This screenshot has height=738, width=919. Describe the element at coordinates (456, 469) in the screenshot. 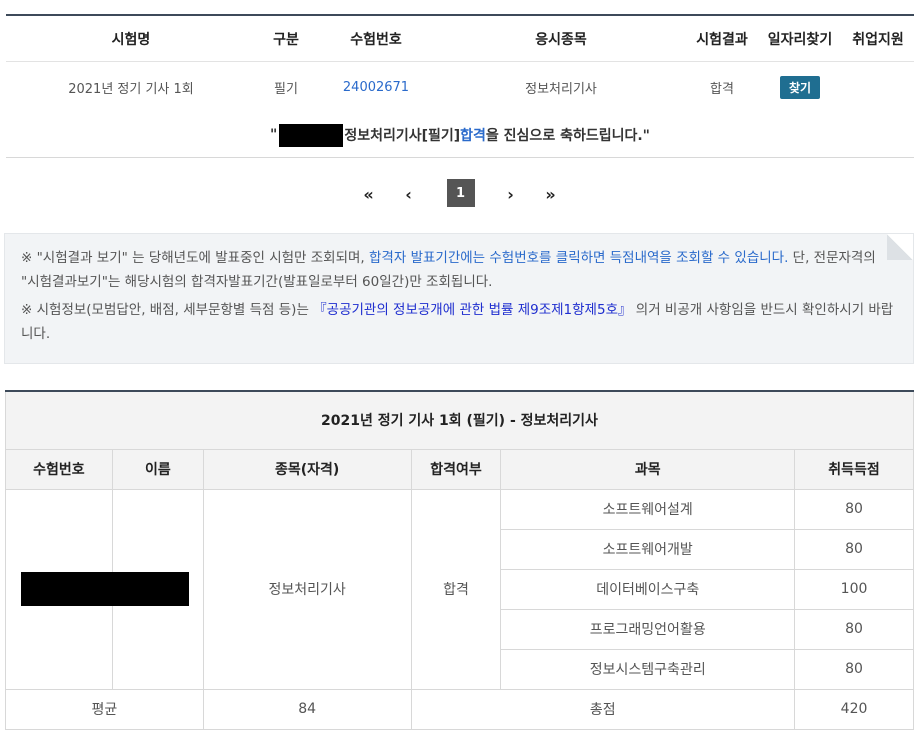

I see `score-header-pass: 합격여부` at that location.